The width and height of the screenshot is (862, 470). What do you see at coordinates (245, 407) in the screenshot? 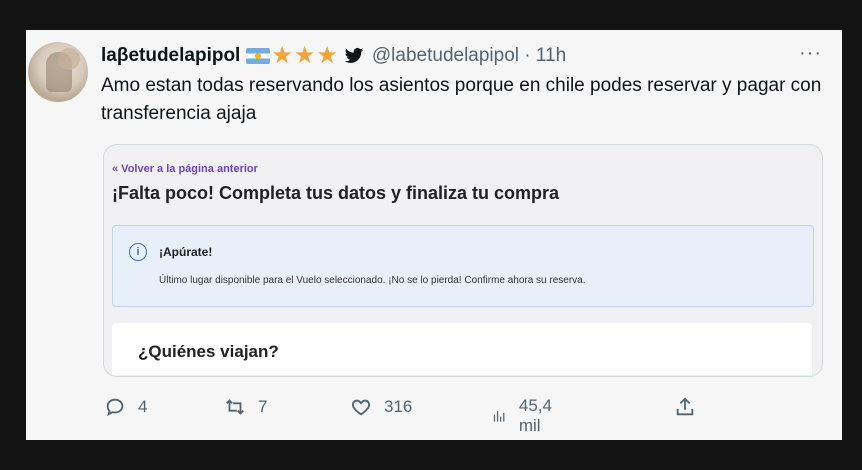
I see `retweet-button: 7` at bounding box center [245, 407].